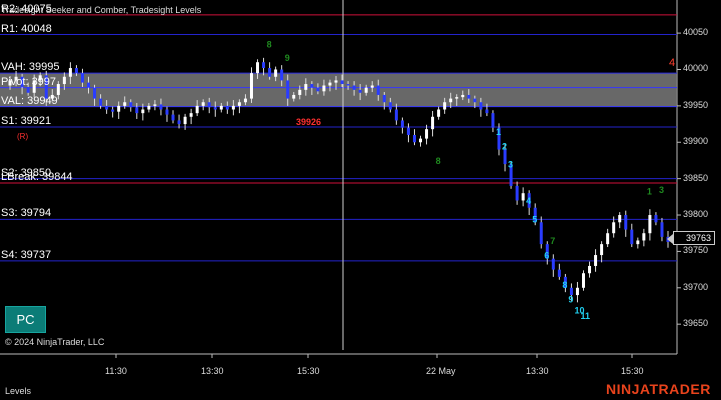 This screenshot has width=721, height=400. Describe the element at coordinates (26, 120) in the screenshot. I see `level-label-s1: S1: 39921` at that location.